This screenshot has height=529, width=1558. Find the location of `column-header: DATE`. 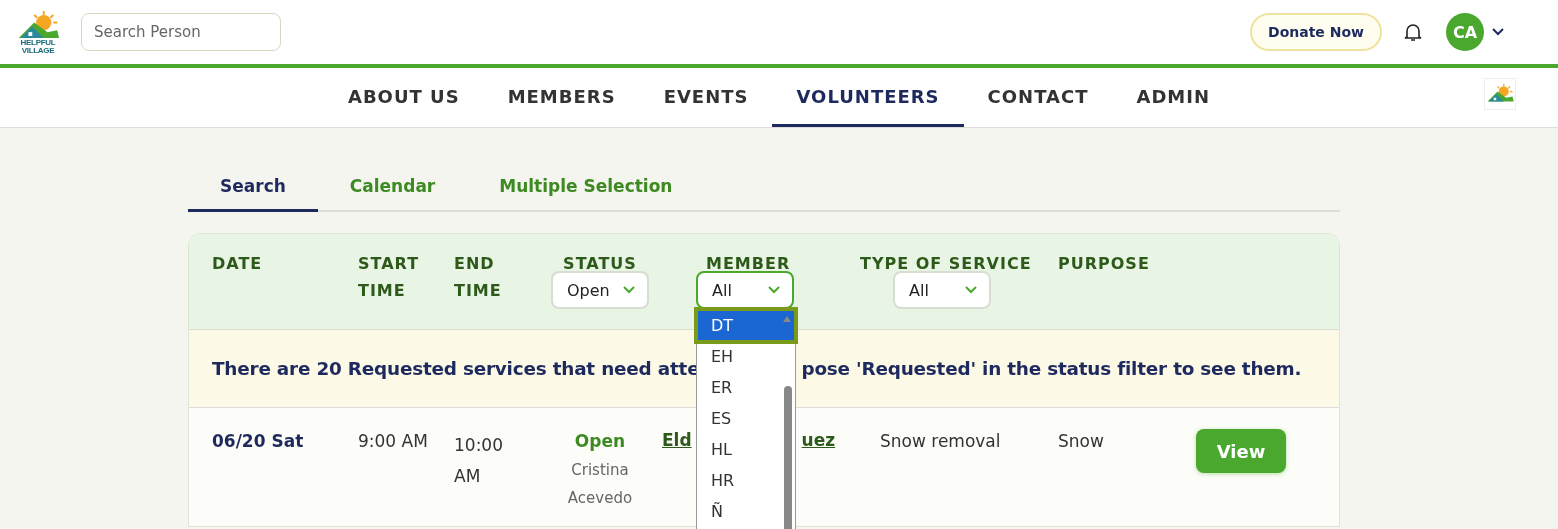

column-header: DATE is located at coordinates (238, 264).